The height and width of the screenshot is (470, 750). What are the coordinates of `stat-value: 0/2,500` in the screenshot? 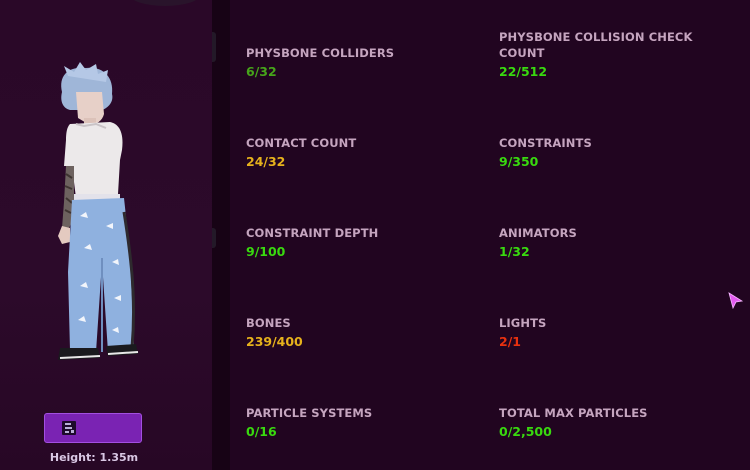 It's located at (525, 431).